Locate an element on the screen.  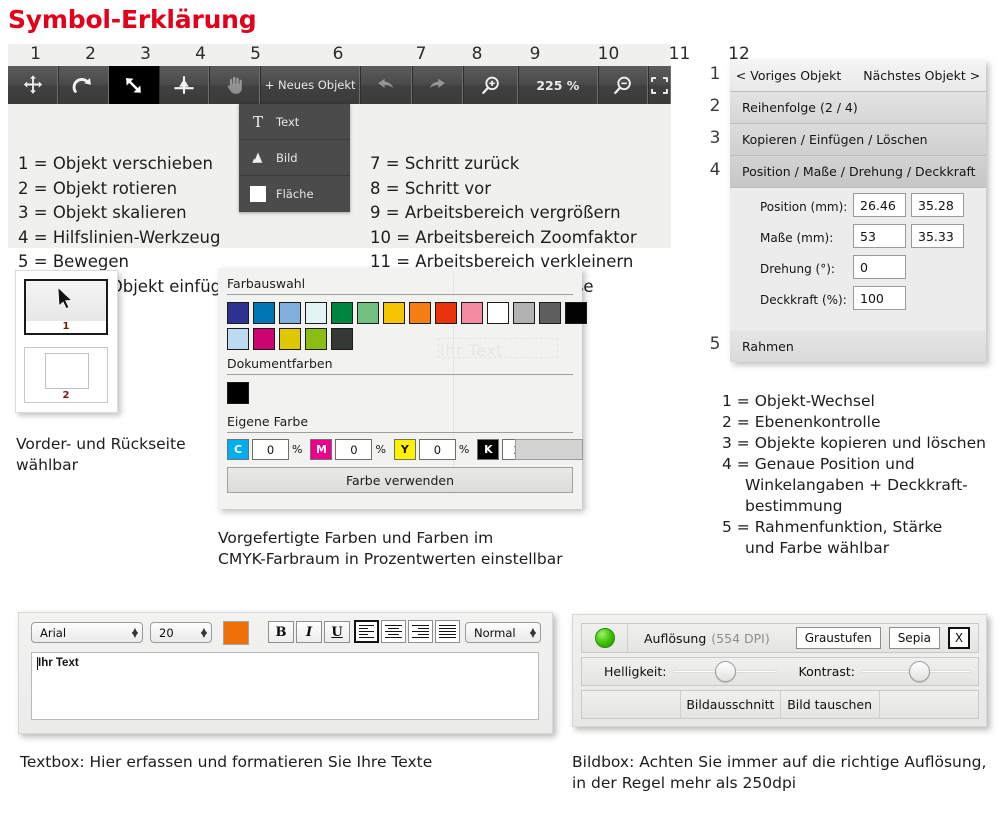
tool-new-object: + Neues Objekt is located at coordinates (310, 85).